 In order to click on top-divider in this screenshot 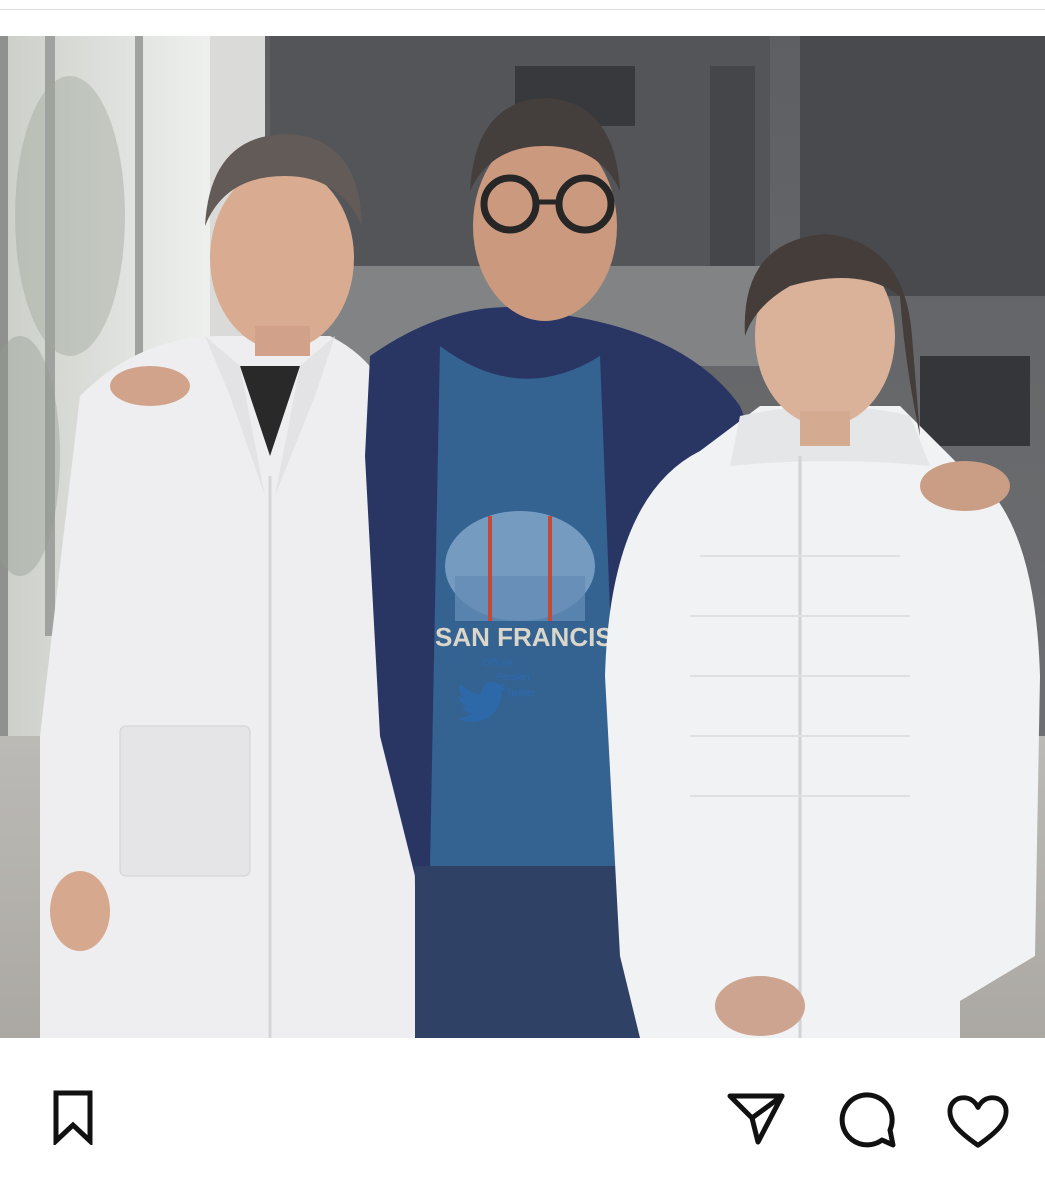, I will do `click(522, 9)`.